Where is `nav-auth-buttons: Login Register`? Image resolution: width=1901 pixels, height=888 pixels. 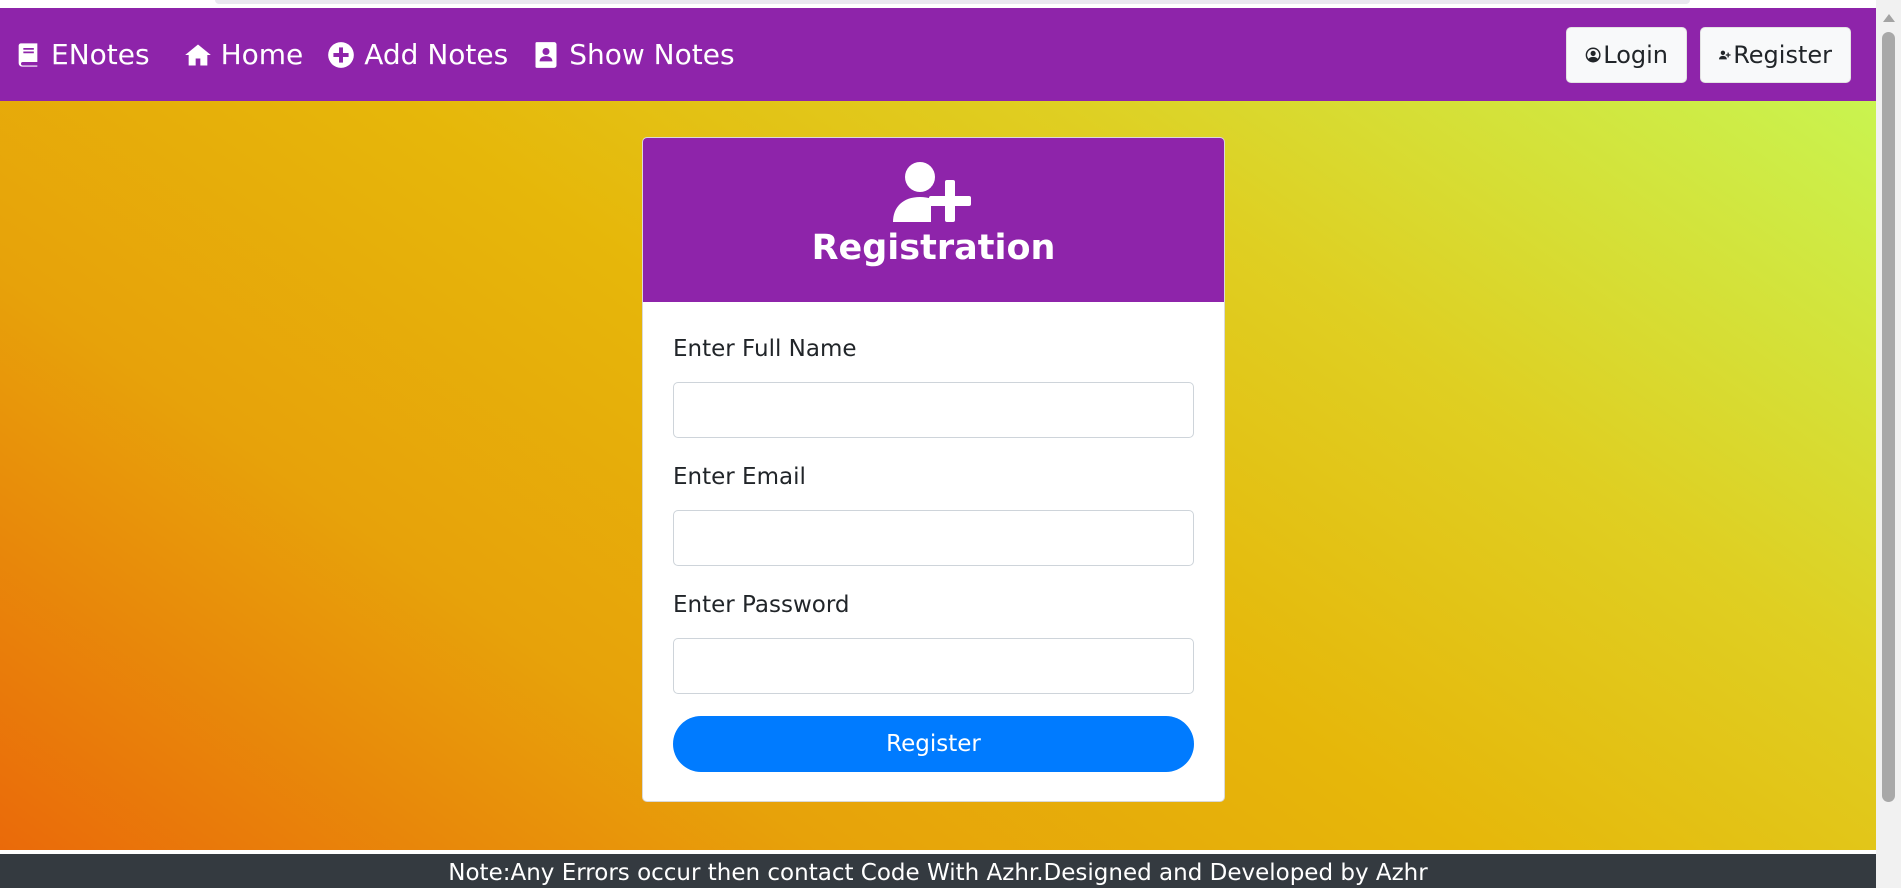 nav-auth-buttons: Login Register is located at coordinates (1708, 54).